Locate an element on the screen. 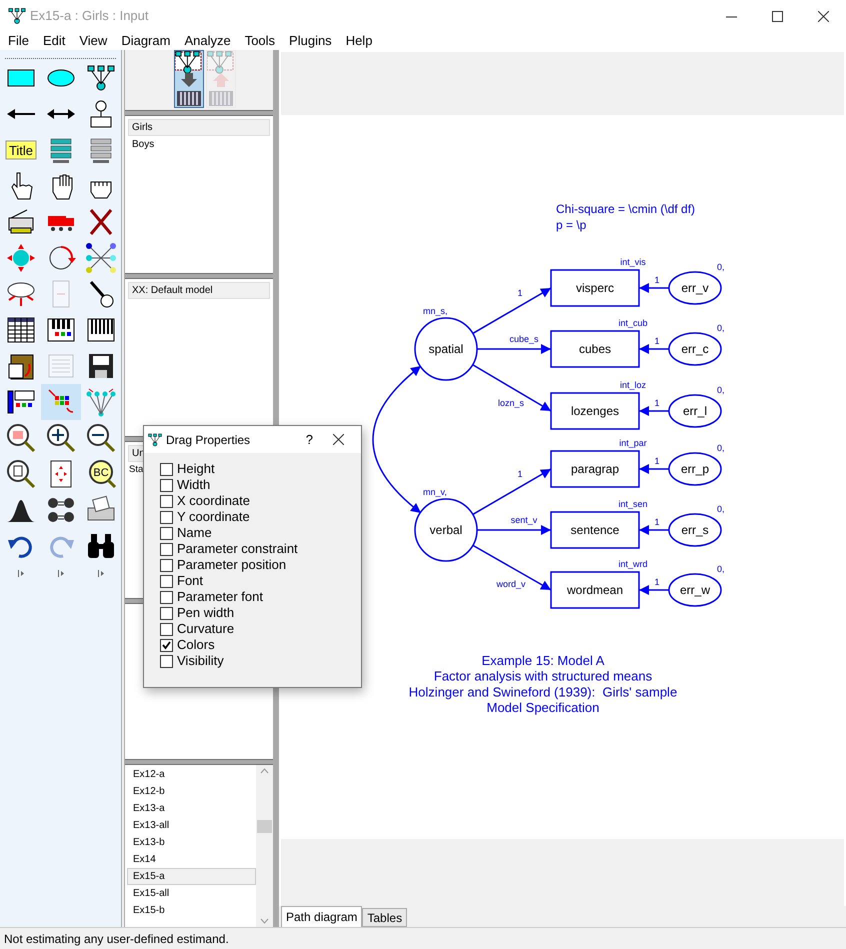  option-label: Parameter font is located at coordinates (220, 597).